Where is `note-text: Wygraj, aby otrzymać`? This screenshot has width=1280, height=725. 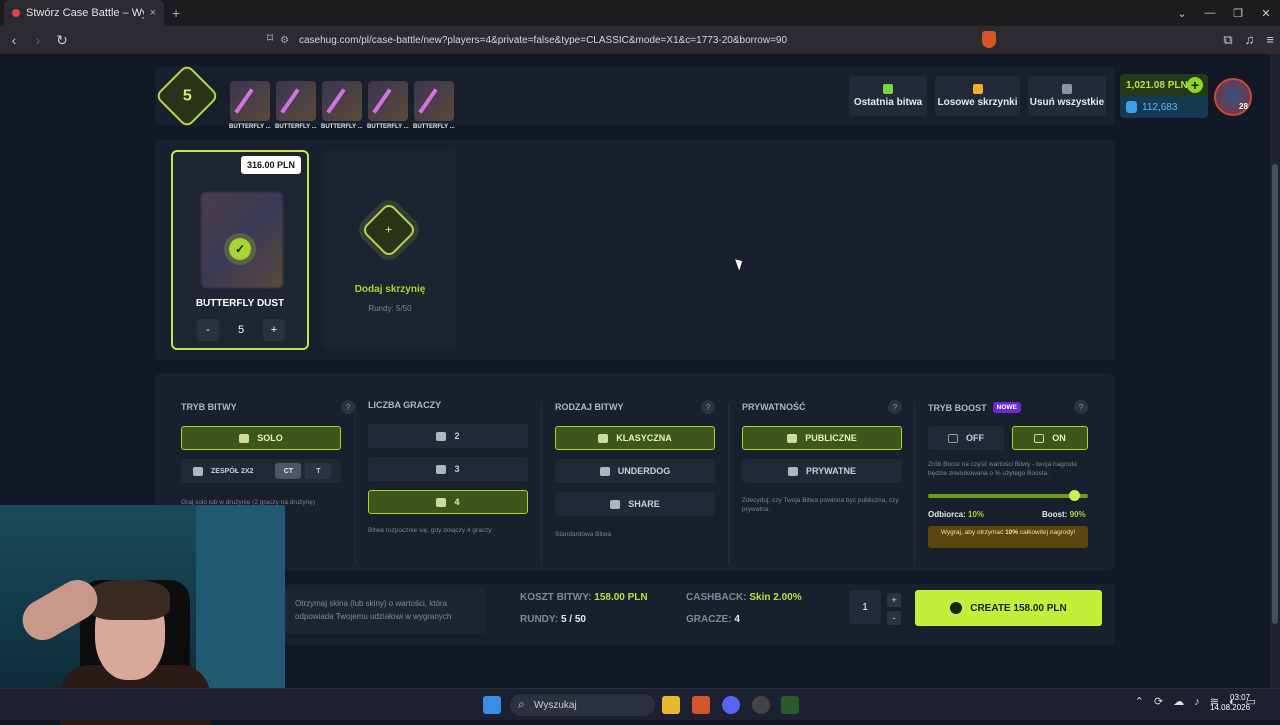 note-text: Wygraj, aby otrzymać is located at coordinates (973, 532).